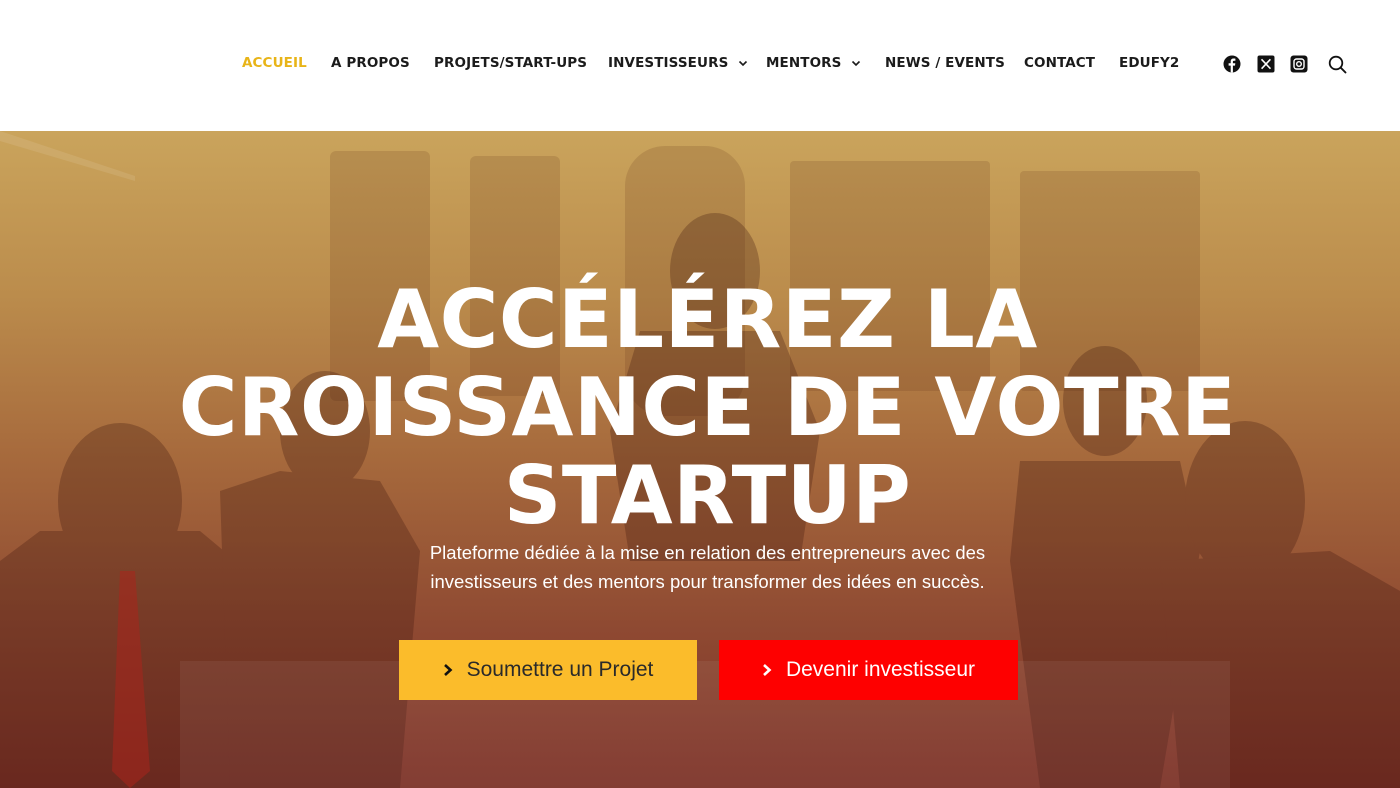  Describe the element at coordinates (1266, 64) in the screenshot. I see `x-twitter-icon` at that location.